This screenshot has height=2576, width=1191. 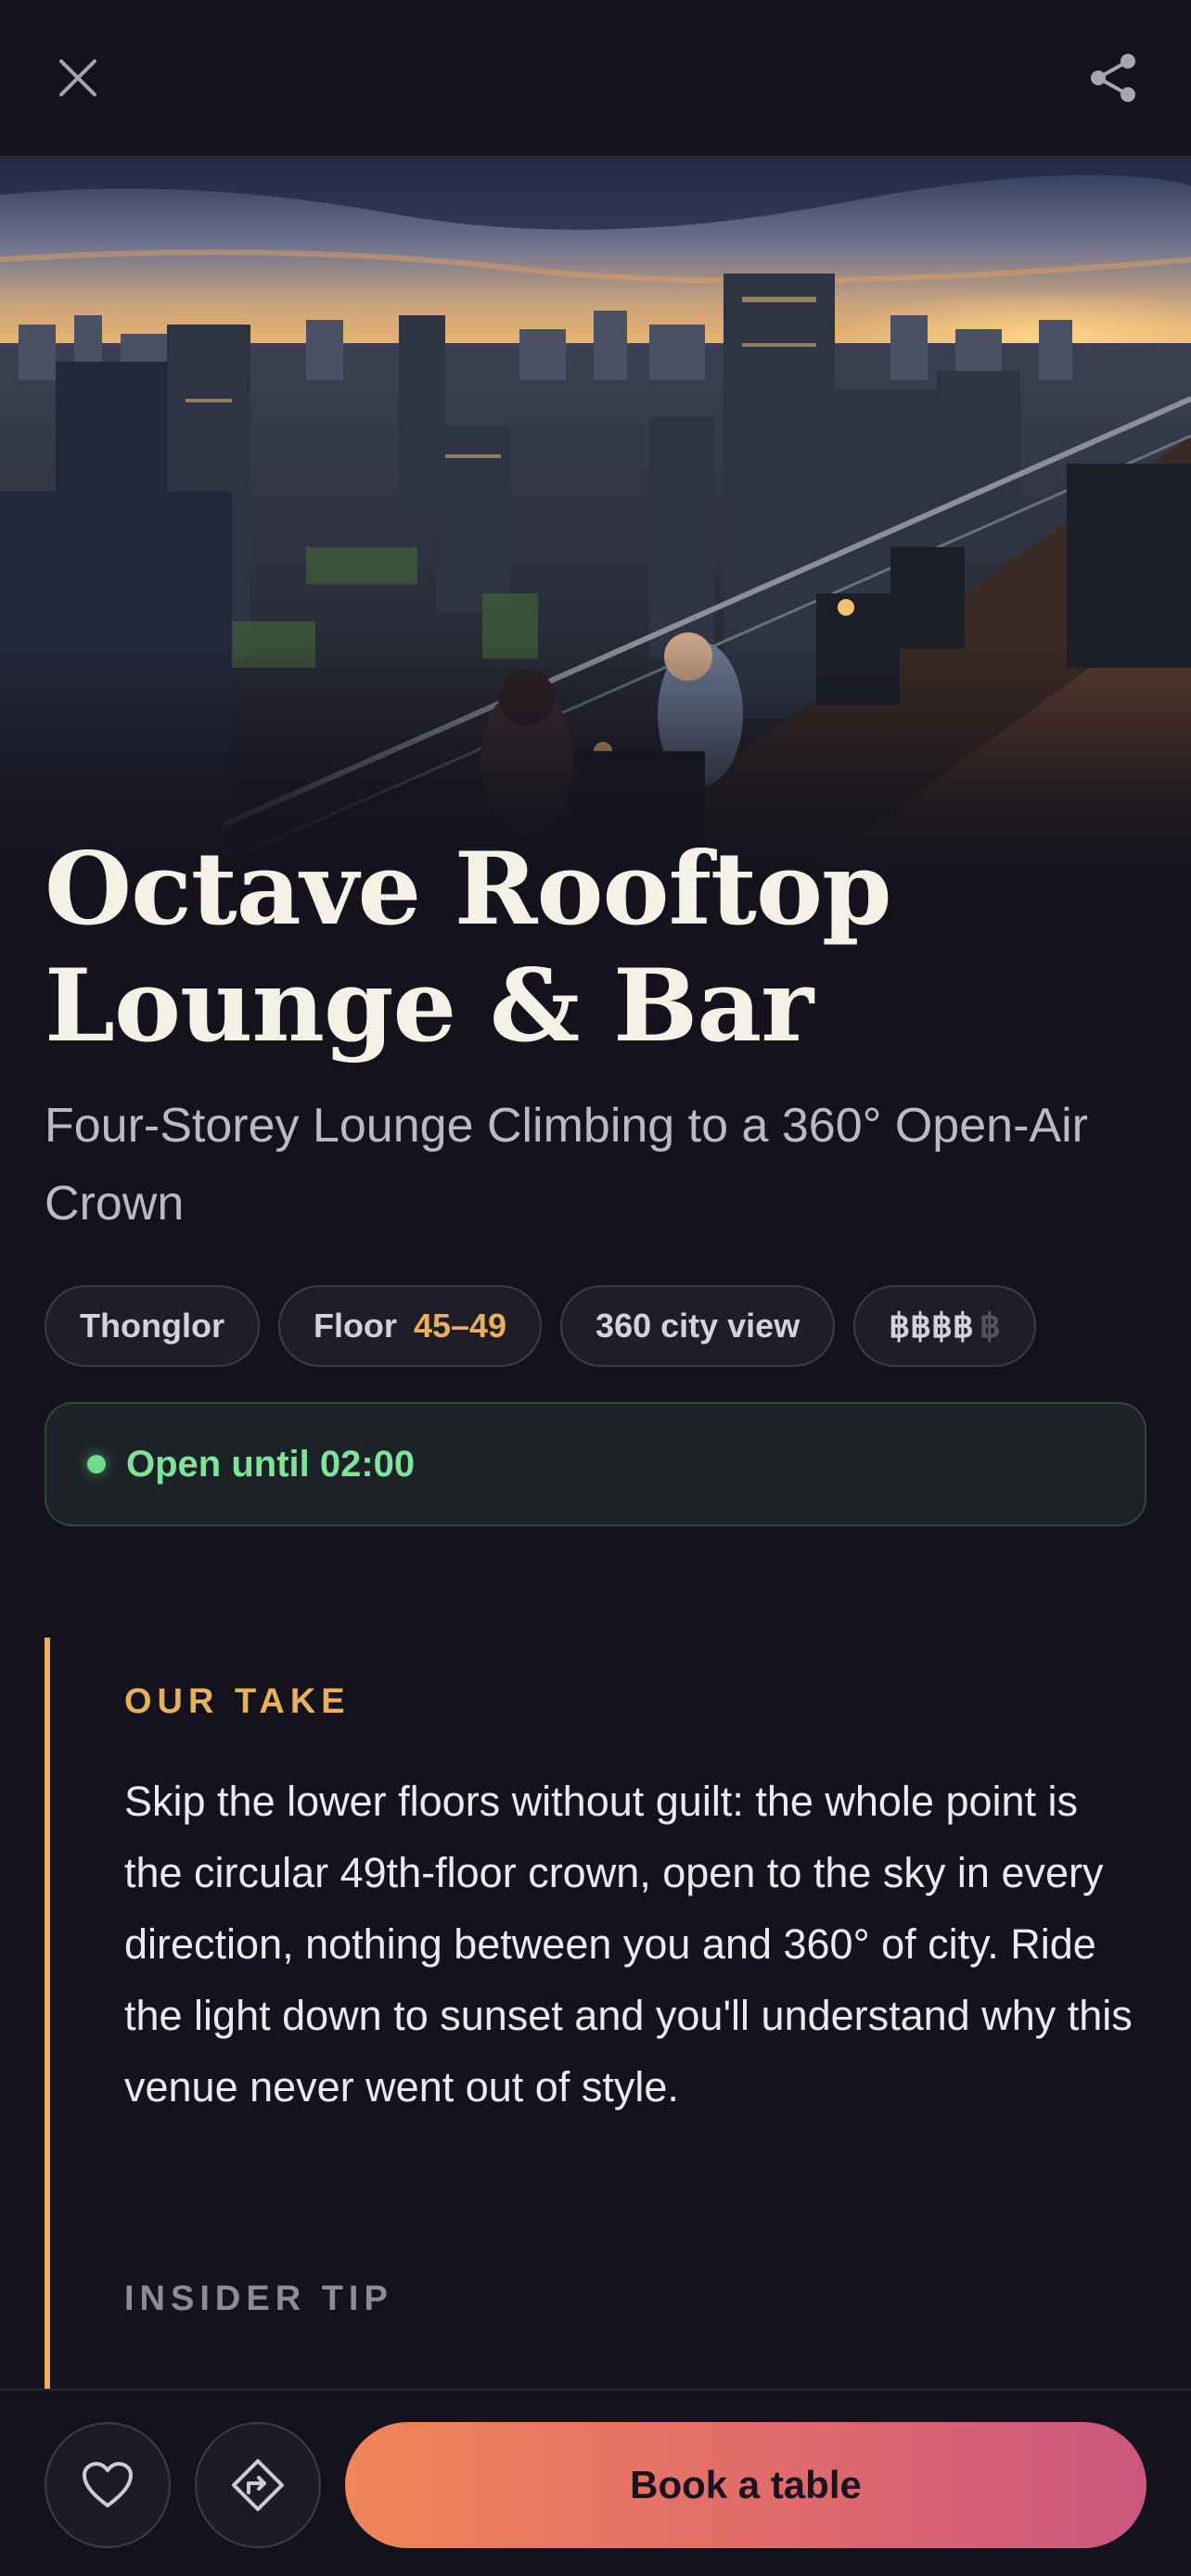 I want to click on our-take-label: OUR TAKE, so click(x=237, y=1701).